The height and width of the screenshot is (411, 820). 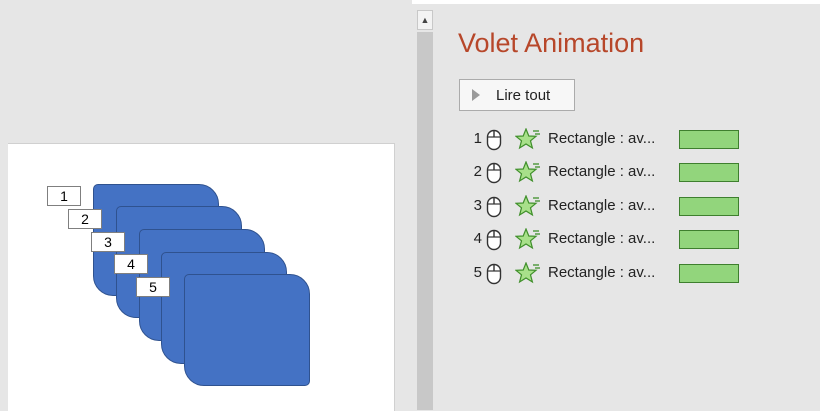 I want to click on play-all-button: Lire tout, so click(x=517, y=95).